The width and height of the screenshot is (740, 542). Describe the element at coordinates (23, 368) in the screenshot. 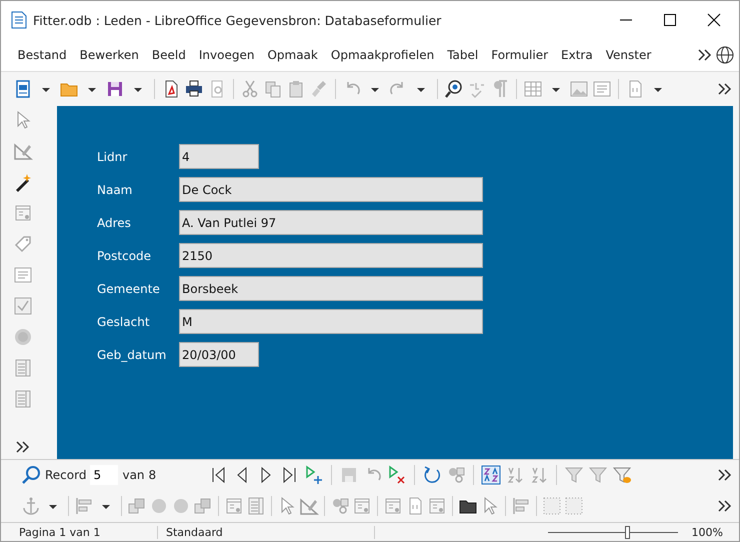

I see `list-box-icon` at that location.